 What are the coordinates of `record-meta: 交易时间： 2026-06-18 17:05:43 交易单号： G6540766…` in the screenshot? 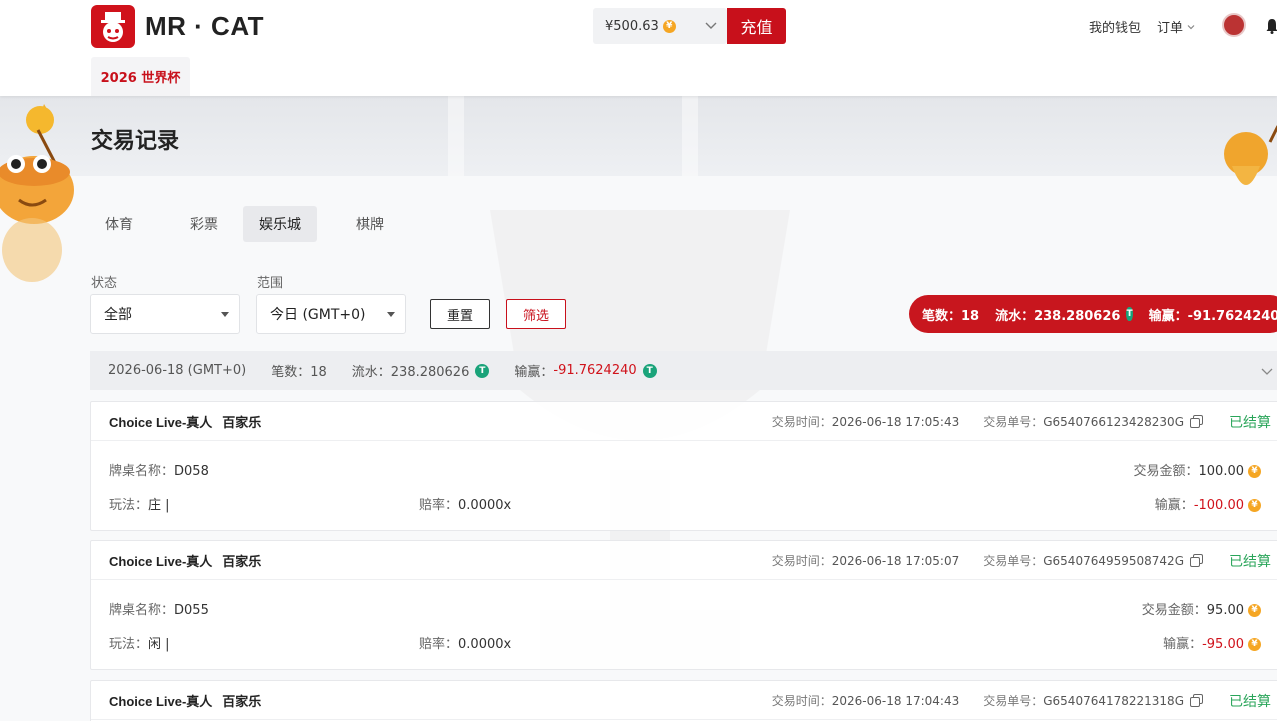 It's located at (1021, 421).